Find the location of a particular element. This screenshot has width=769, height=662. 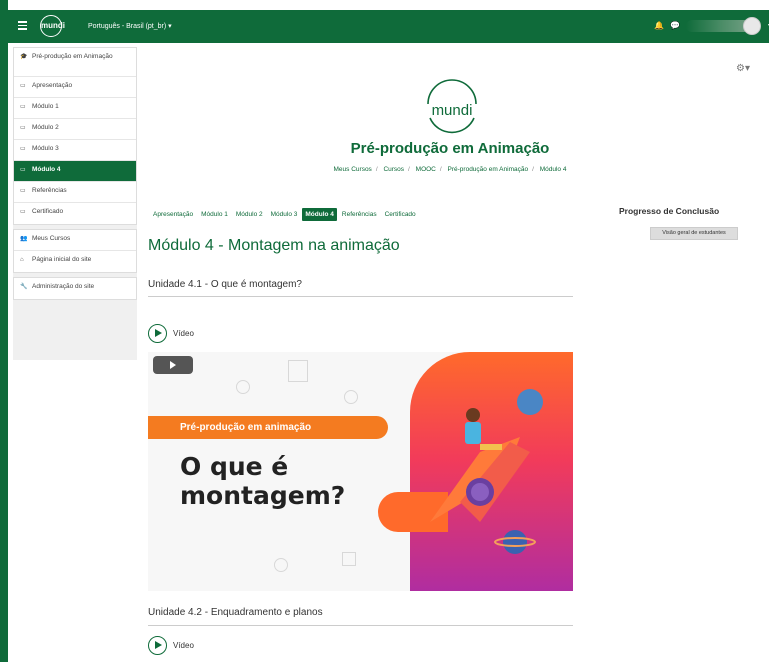

tab-modulo-1: Módulo 1 is located at coordinates (214, 214).